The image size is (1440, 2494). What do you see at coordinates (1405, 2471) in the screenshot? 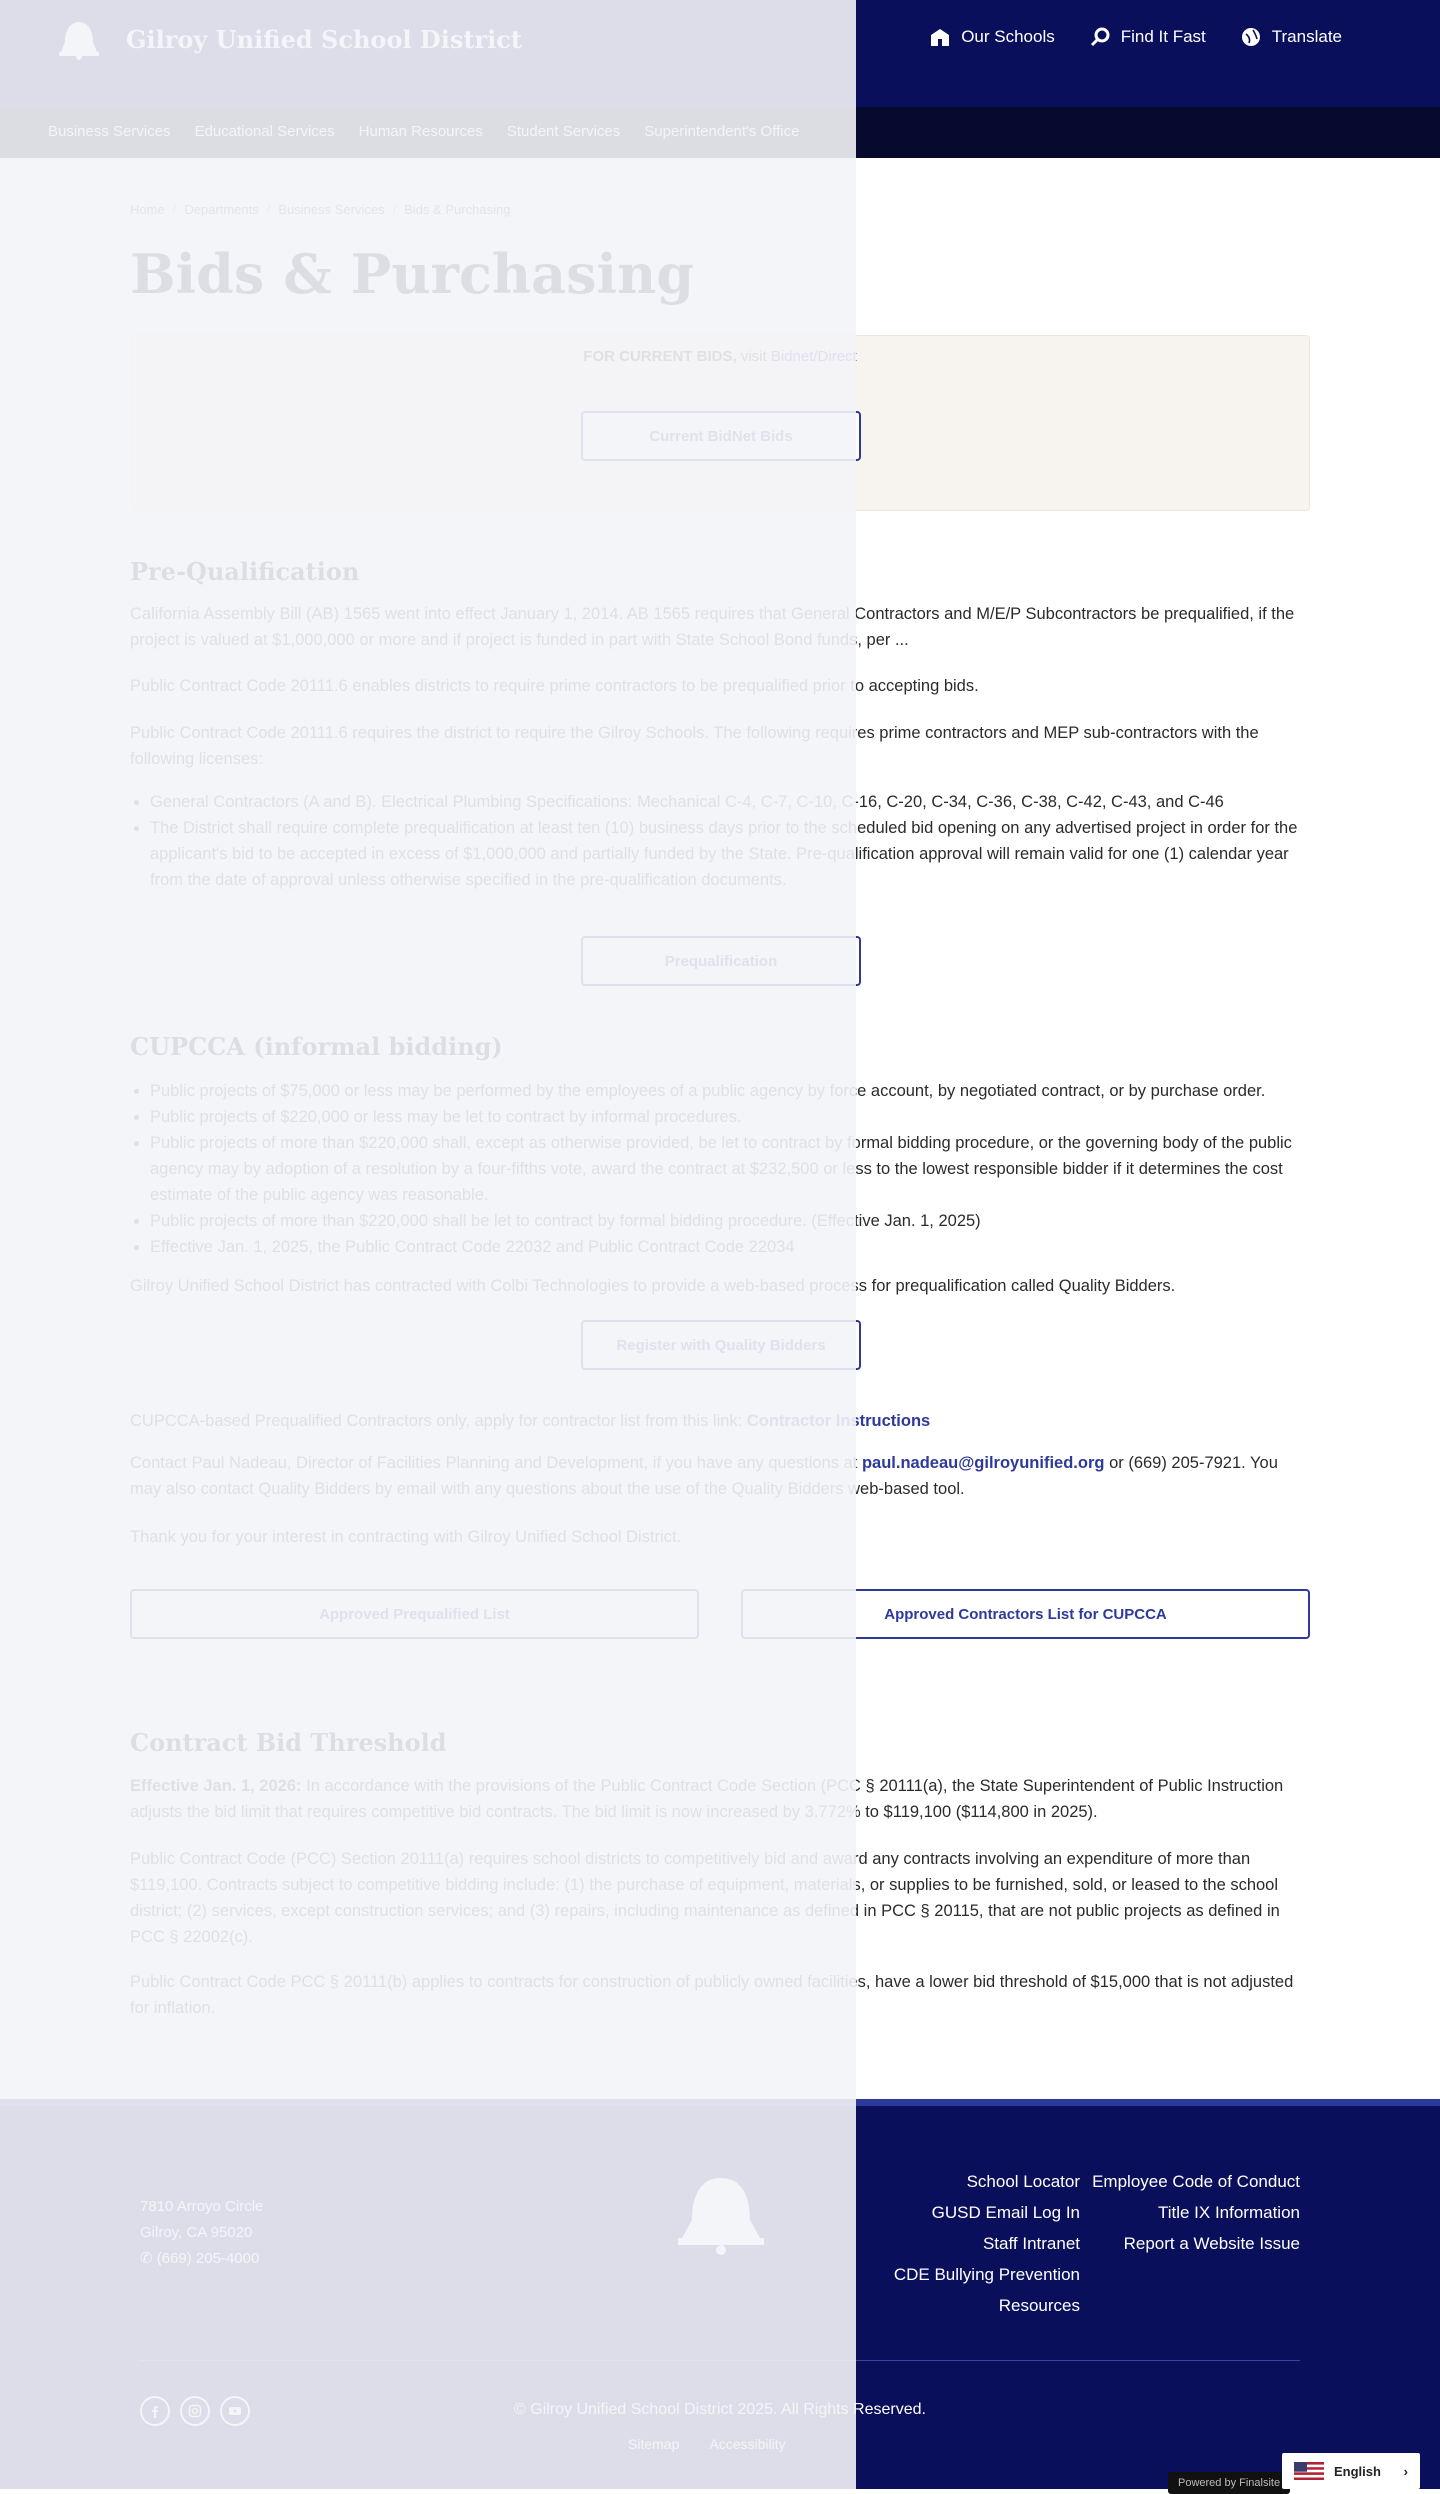
I see `chevron-right-icon: ›` at bounding box center [1405, 2471].